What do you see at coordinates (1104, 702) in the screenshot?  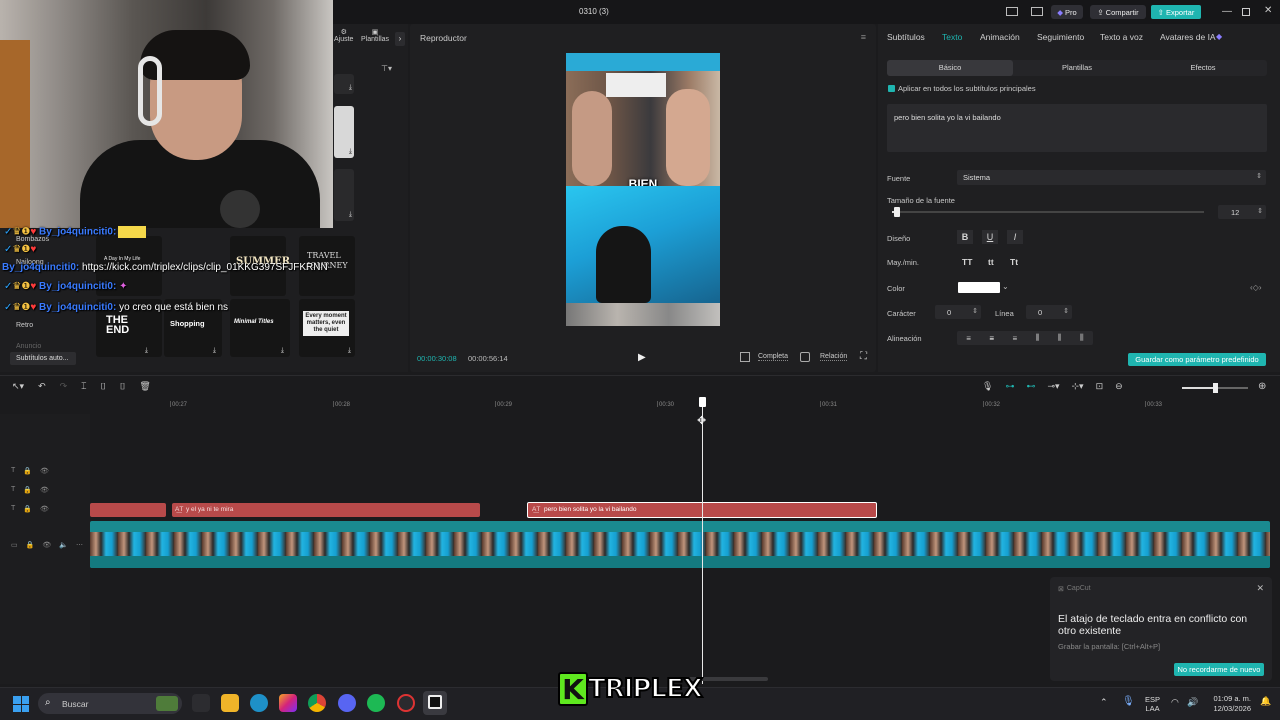 I see `chevron-up-icon: ⌃` at bounding box center [1104, 702].